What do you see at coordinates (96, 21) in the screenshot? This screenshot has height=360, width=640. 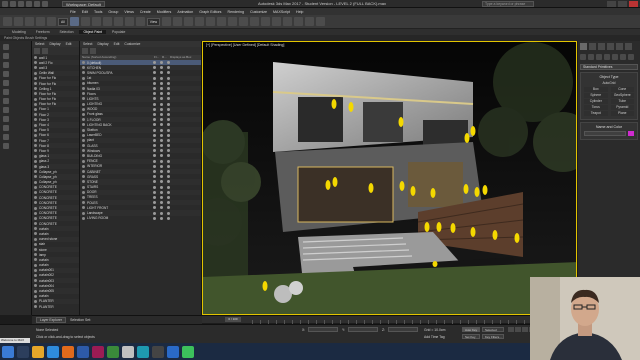 I see `rectangular-selection-icon` at bounding box center [96, 21].